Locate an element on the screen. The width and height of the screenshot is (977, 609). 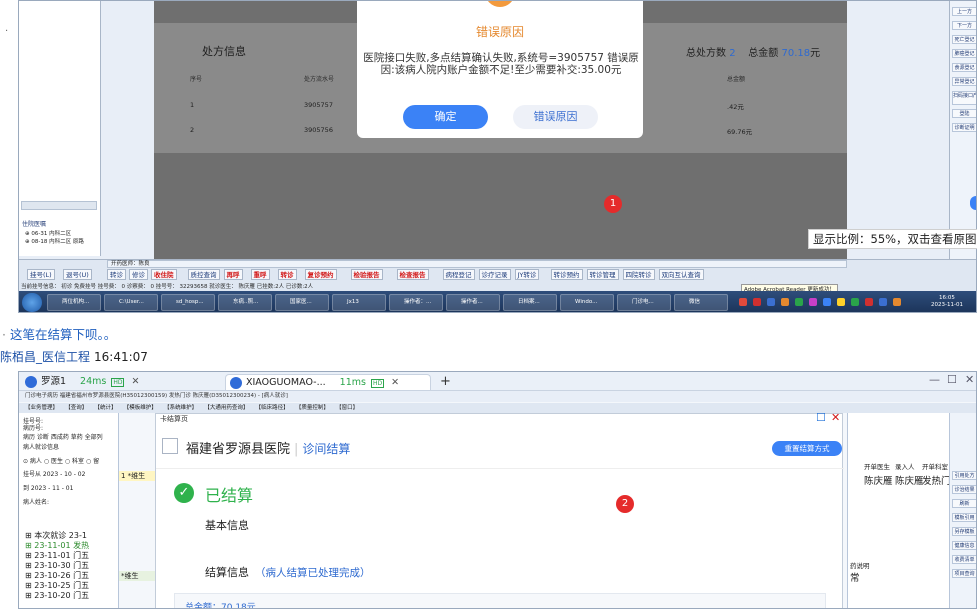
close-window-icon: ✕ is located at coordinates (969, 379).